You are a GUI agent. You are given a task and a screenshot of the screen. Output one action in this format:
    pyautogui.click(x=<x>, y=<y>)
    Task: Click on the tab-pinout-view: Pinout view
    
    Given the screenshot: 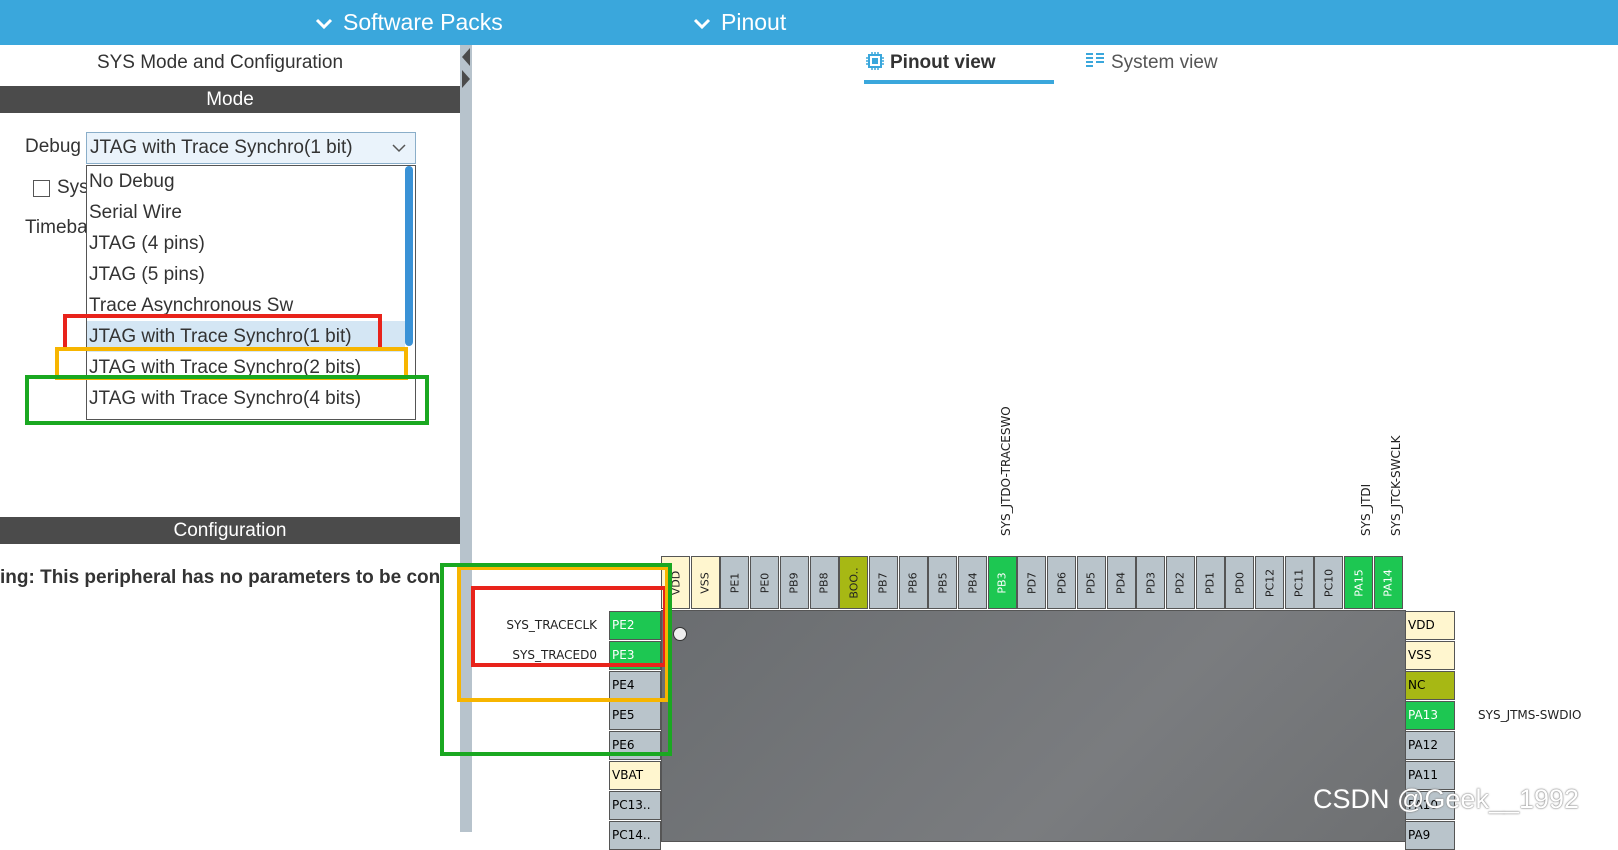 What is the action you would take?
    pyautogui.click(x=931, y=67)
    